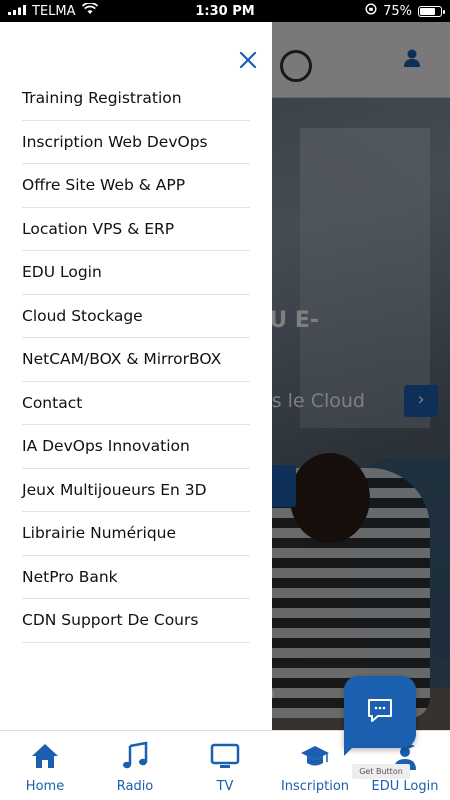  I want to click on menu-item-librairie: Librairie Numérique, so click(136, 534).